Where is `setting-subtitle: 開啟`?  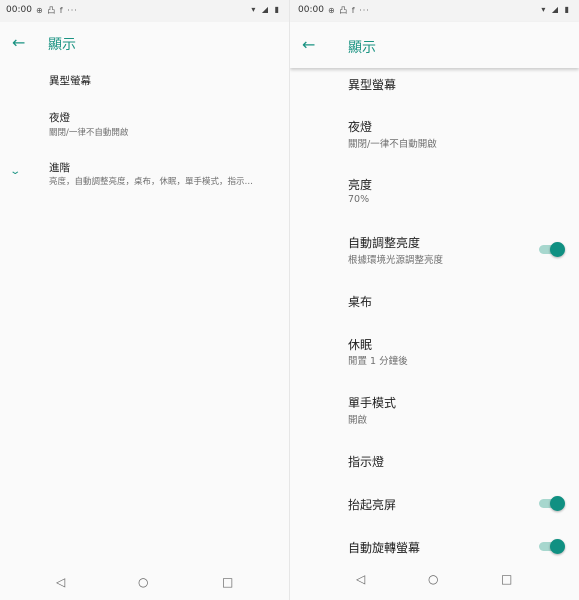 setting-subtitle: 開啟 is located at coordinates (358, 420).